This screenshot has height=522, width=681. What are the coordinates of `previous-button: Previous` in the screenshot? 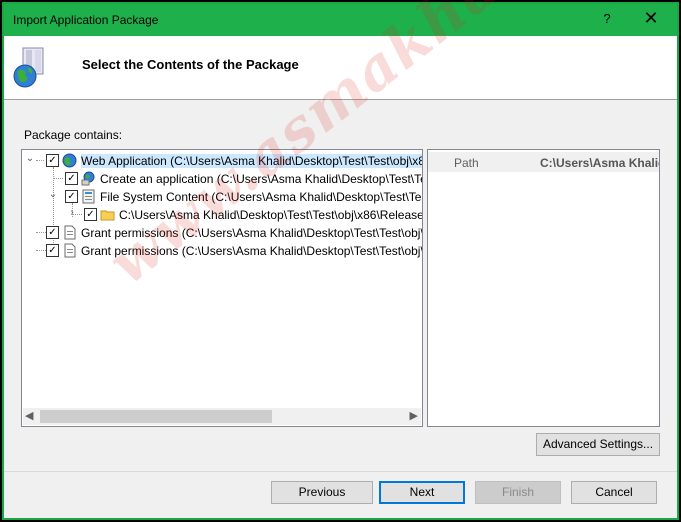 It's located at (322, 492).